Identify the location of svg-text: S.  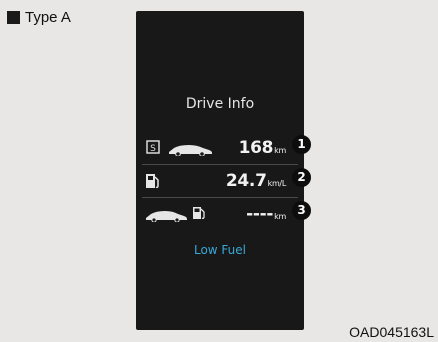
(153, 149).